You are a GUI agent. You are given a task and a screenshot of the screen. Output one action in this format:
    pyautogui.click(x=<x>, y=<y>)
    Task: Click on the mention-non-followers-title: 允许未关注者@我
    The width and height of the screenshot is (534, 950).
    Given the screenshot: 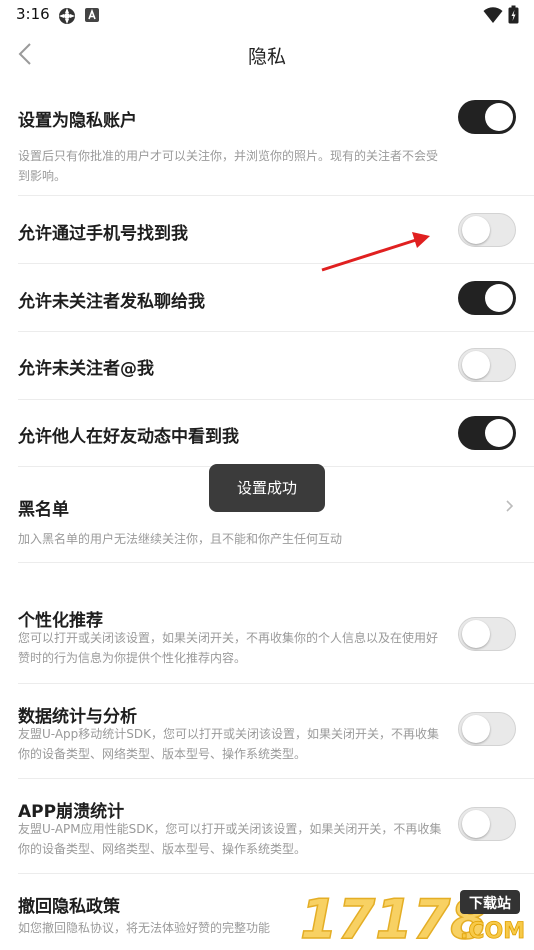 What is the action you would take?
    pyautogui.click(x=86, y=369)
    